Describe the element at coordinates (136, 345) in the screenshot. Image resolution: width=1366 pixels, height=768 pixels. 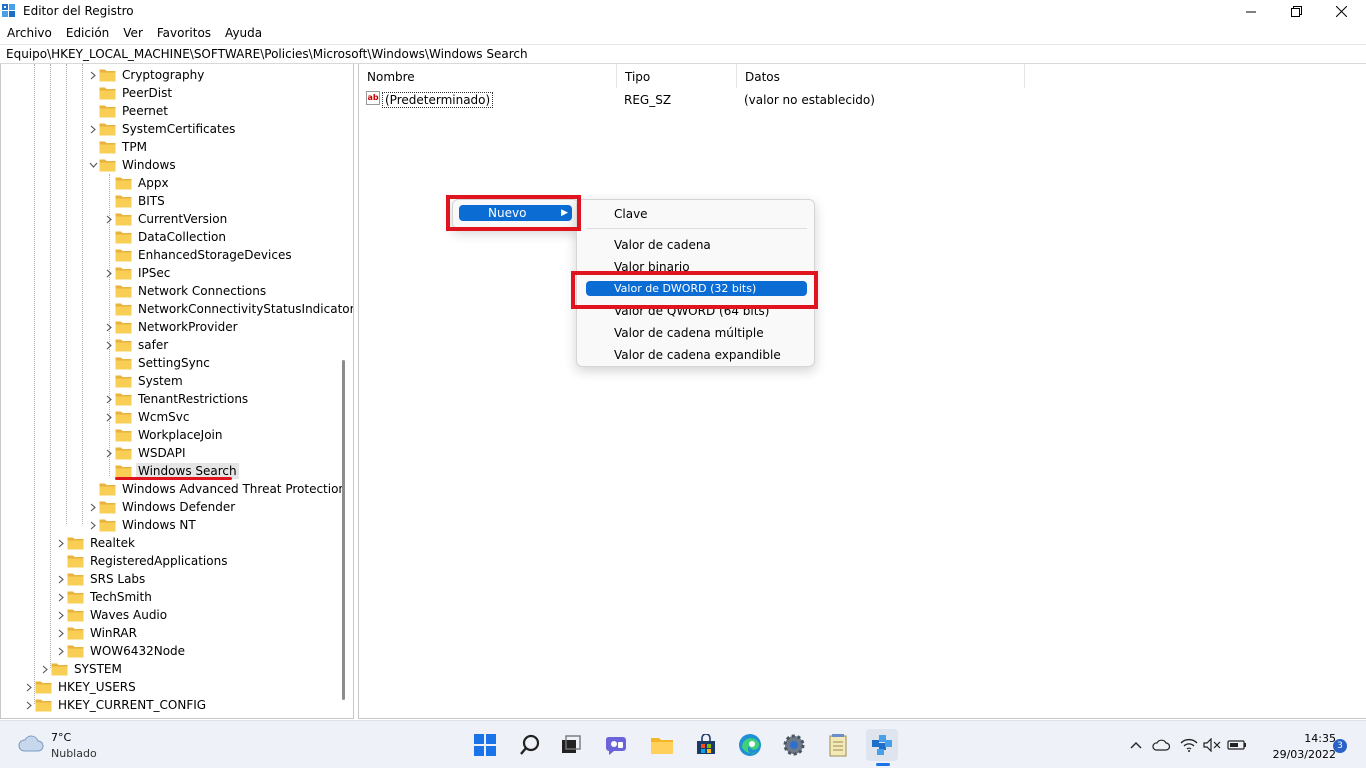
I see `tree-item: safer` at that location.